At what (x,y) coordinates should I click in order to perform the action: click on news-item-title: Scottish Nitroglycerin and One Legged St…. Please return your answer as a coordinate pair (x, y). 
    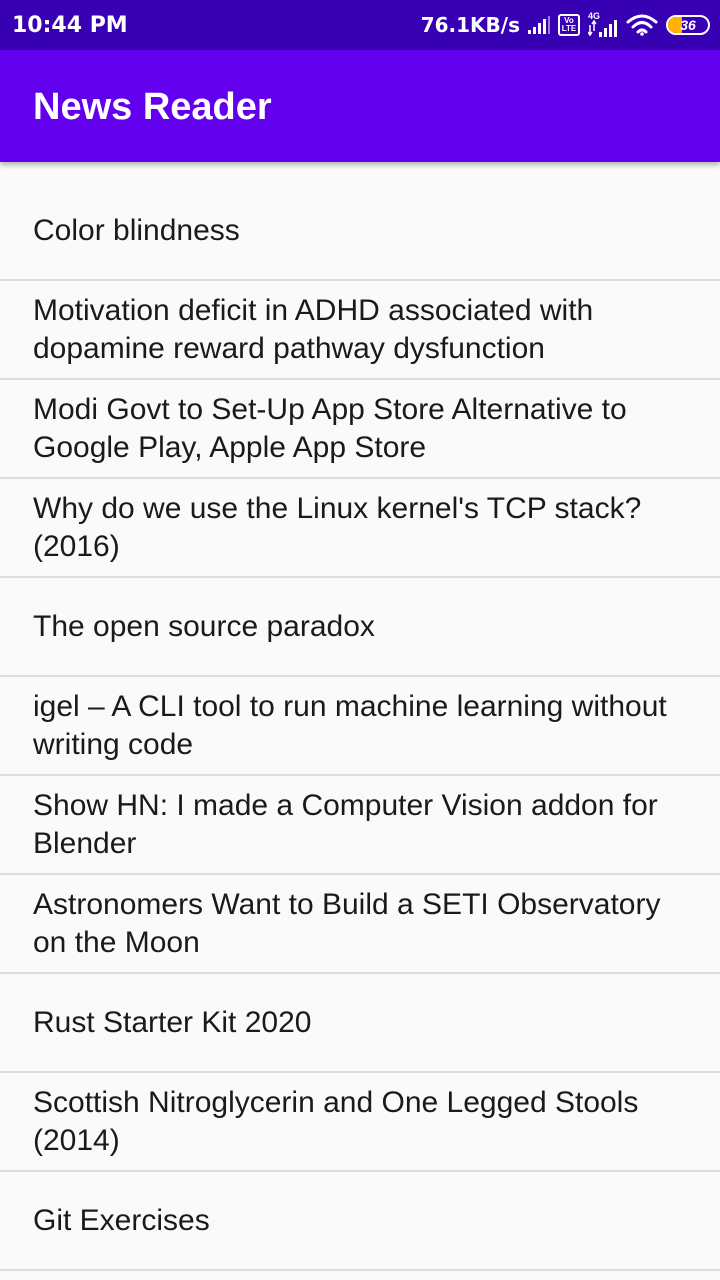
    Looking at the image, I should click on (336, 1121).